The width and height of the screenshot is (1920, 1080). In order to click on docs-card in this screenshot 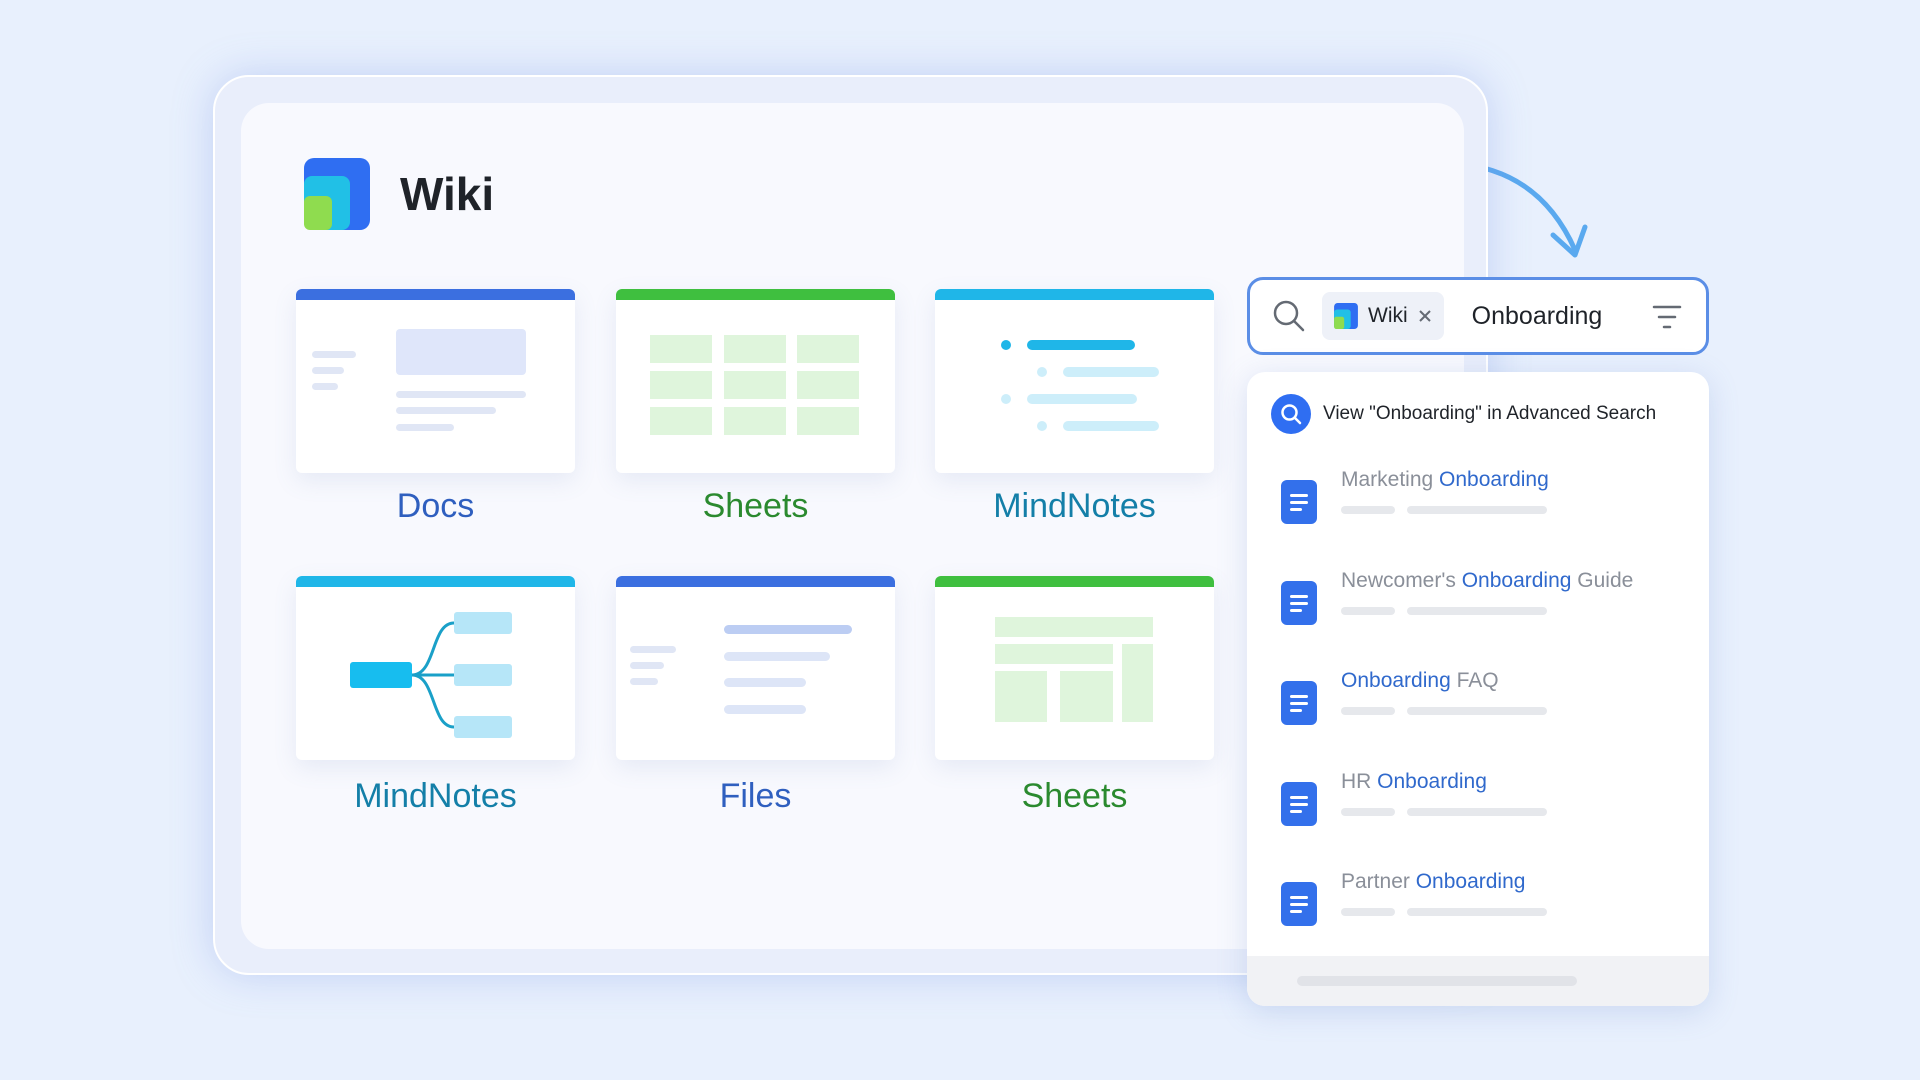, I will do `click(435, 381)`.